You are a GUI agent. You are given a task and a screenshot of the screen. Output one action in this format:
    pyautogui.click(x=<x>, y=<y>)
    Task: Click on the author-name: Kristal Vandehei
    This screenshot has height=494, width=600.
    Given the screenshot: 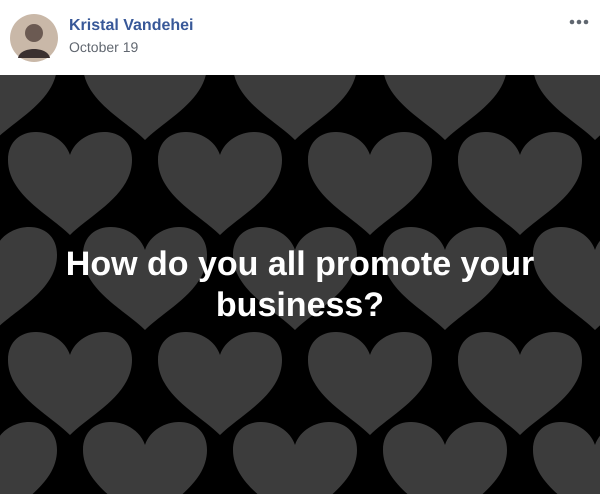 What is the action you would take?
    pyautogui.click(x=131, y=25)
    